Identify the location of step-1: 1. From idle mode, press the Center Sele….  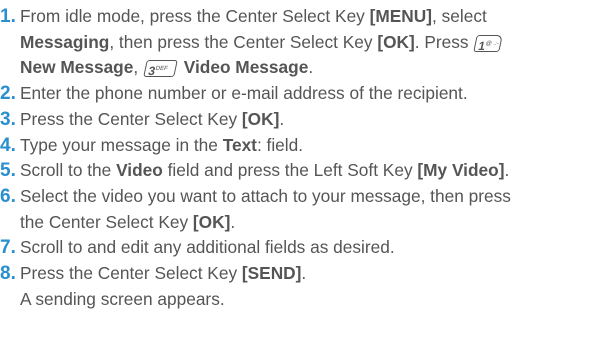
(305, 17).